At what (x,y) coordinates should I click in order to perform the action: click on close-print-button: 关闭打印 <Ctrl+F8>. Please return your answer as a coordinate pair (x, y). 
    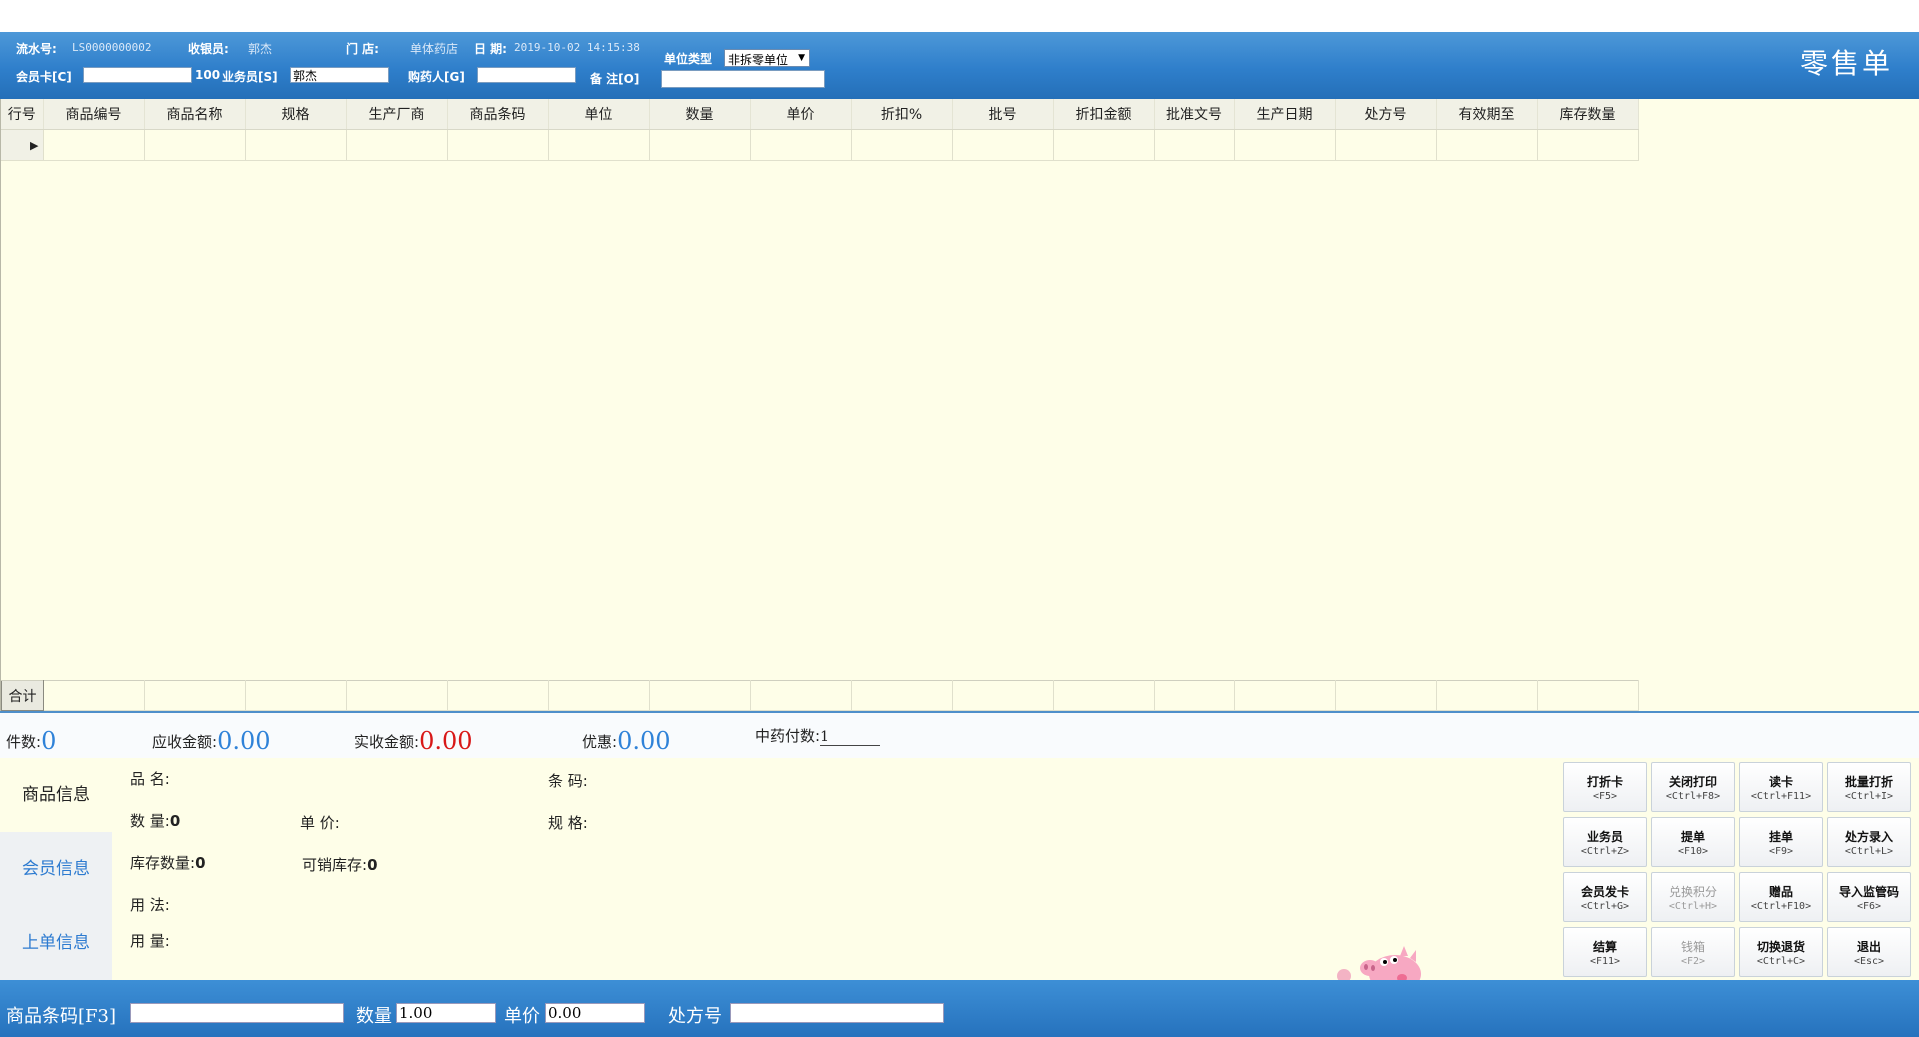
    Looking at the image, I should click on (1693, 787).